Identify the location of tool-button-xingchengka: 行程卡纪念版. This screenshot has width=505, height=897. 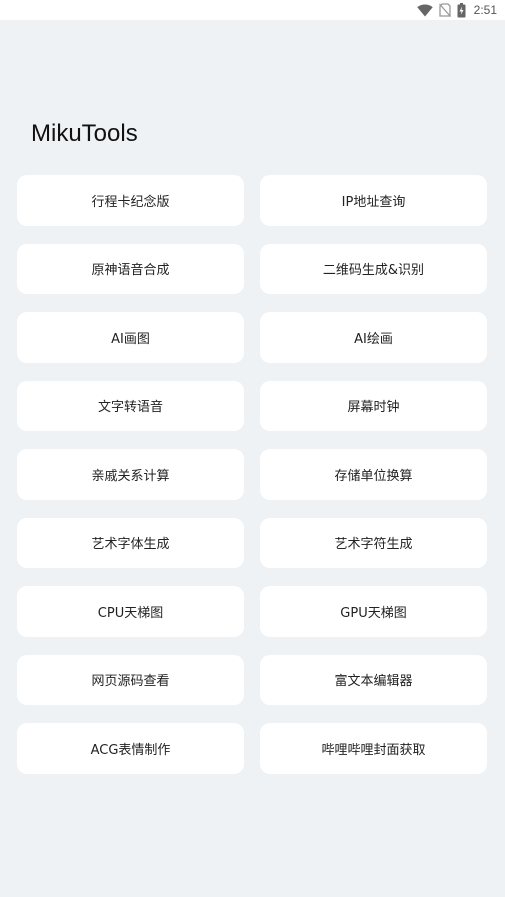
(130, 200).